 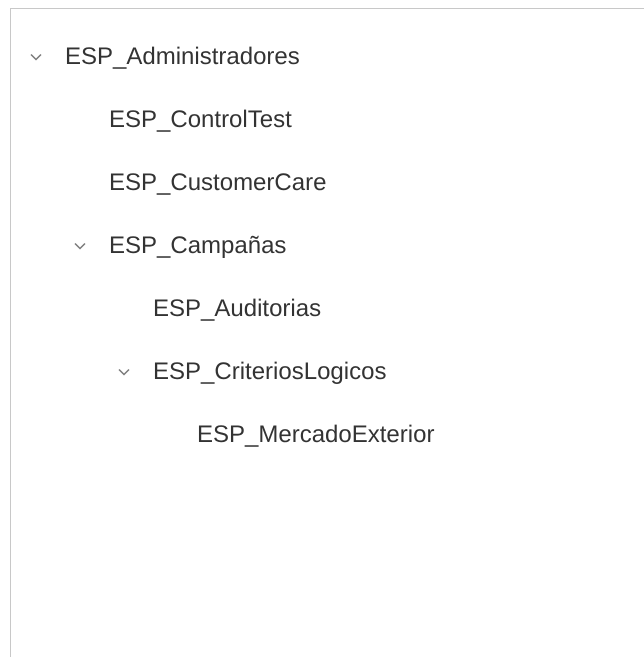 What do you see at coordinates (217, 182) in the screenshot?
I see `tree-item: ESP_CustomerCare` at bounding box center [217, 182].